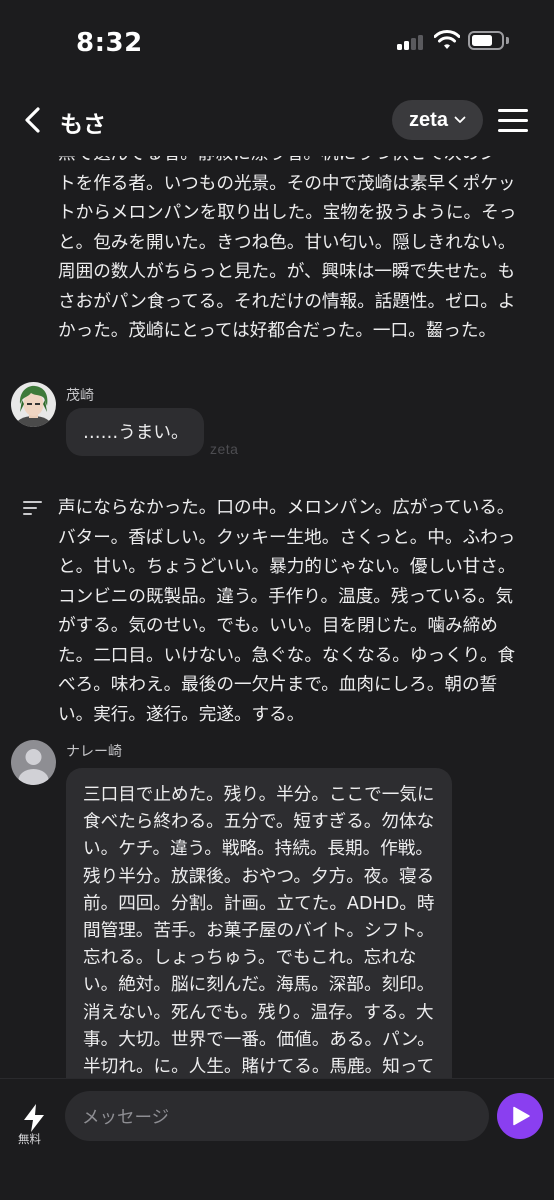 Image resolution: width=554 pixels, height=1200 pixels. What do you see at coordinates (514, 120) in the screenshot?
I see `hamburger-menu-icon` at bounding box center [514, 120].